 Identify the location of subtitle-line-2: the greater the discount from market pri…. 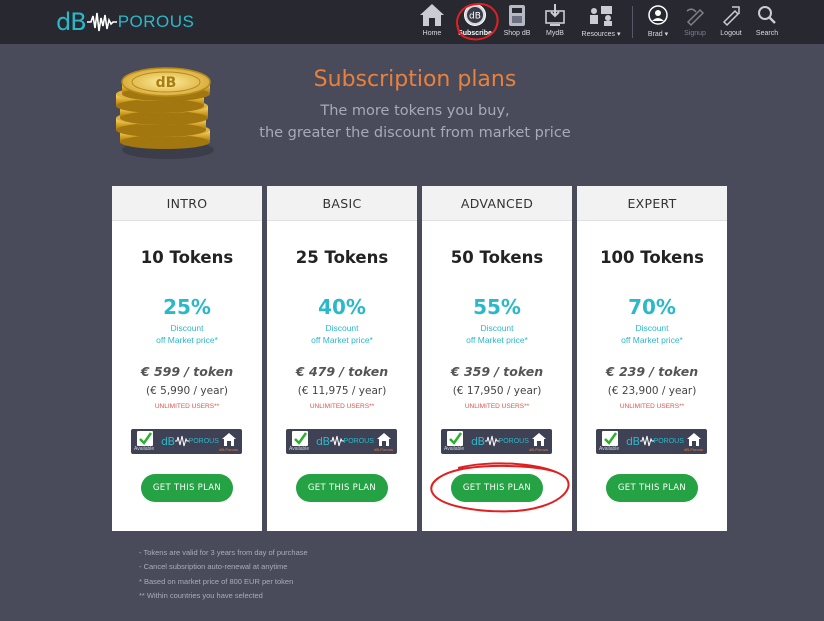
(415, 133).